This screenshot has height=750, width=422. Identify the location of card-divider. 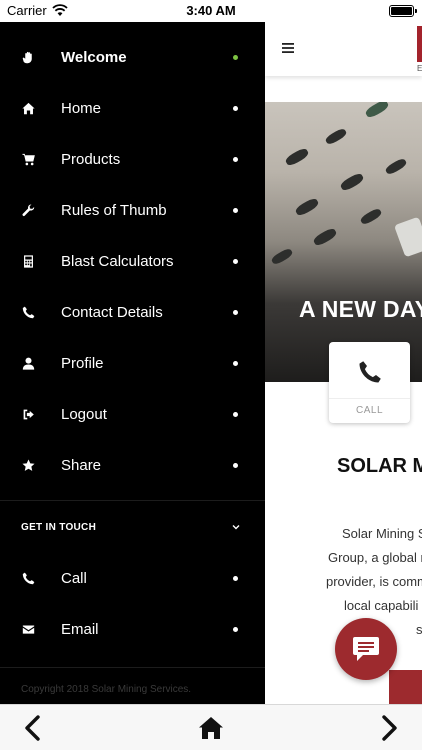
(369, 398).